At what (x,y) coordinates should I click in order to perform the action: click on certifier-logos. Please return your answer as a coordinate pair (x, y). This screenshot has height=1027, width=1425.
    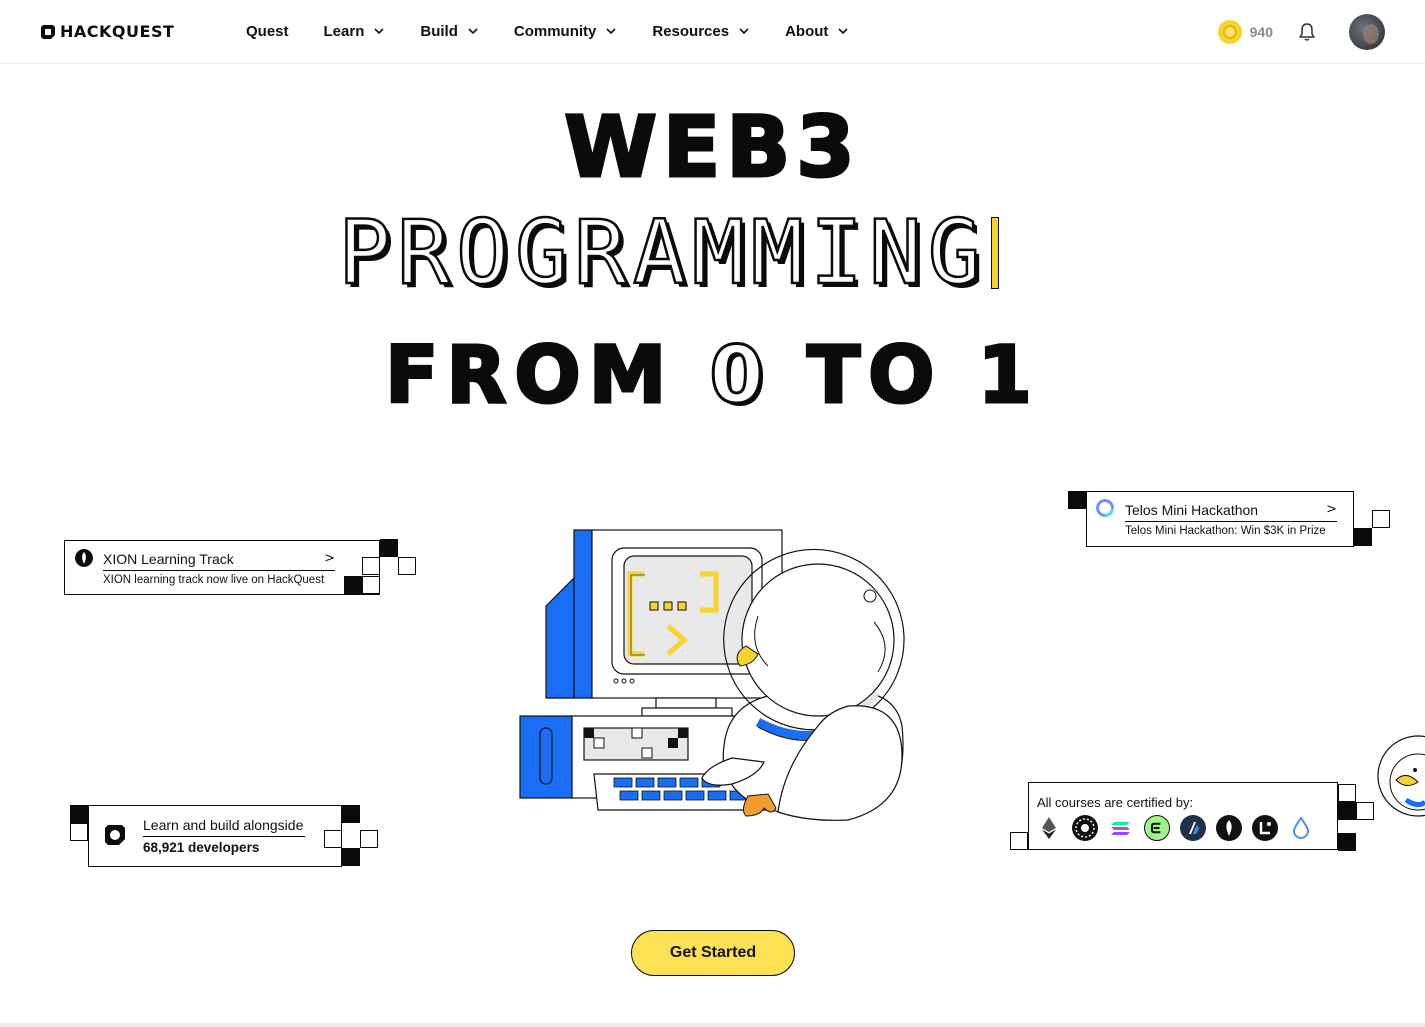
    Looking at the image, I should click on (1175, 828).